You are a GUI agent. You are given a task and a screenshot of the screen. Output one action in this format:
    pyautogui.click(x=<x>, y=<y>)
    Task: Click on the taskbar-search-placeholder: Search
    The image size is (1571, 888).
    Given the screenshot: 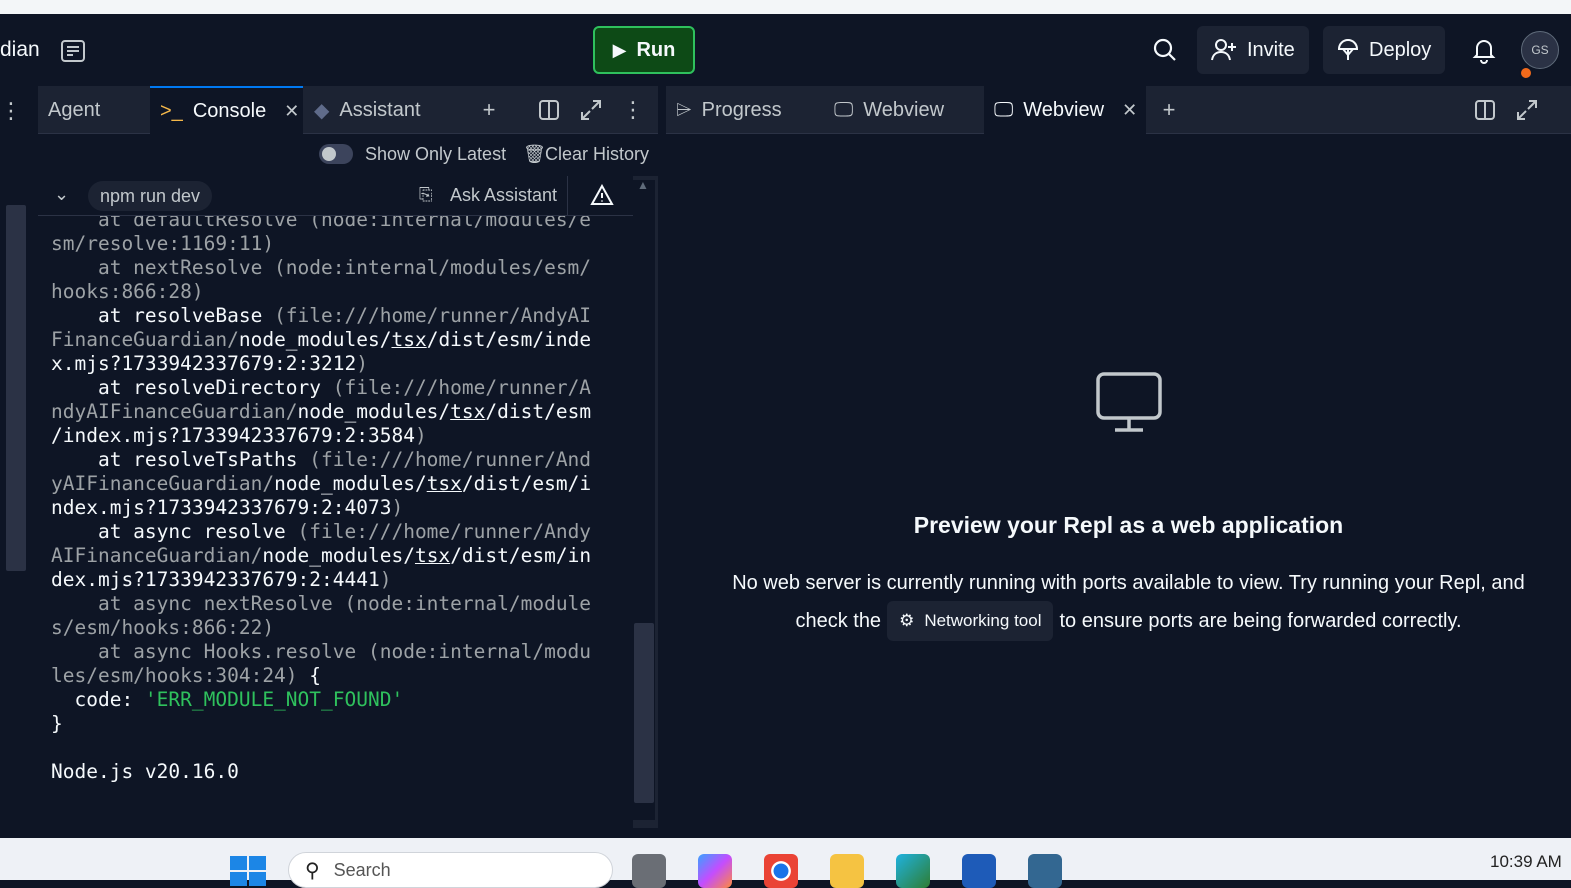 What is the action you would take?
    pyautogui.click(x=362, y=869)
    